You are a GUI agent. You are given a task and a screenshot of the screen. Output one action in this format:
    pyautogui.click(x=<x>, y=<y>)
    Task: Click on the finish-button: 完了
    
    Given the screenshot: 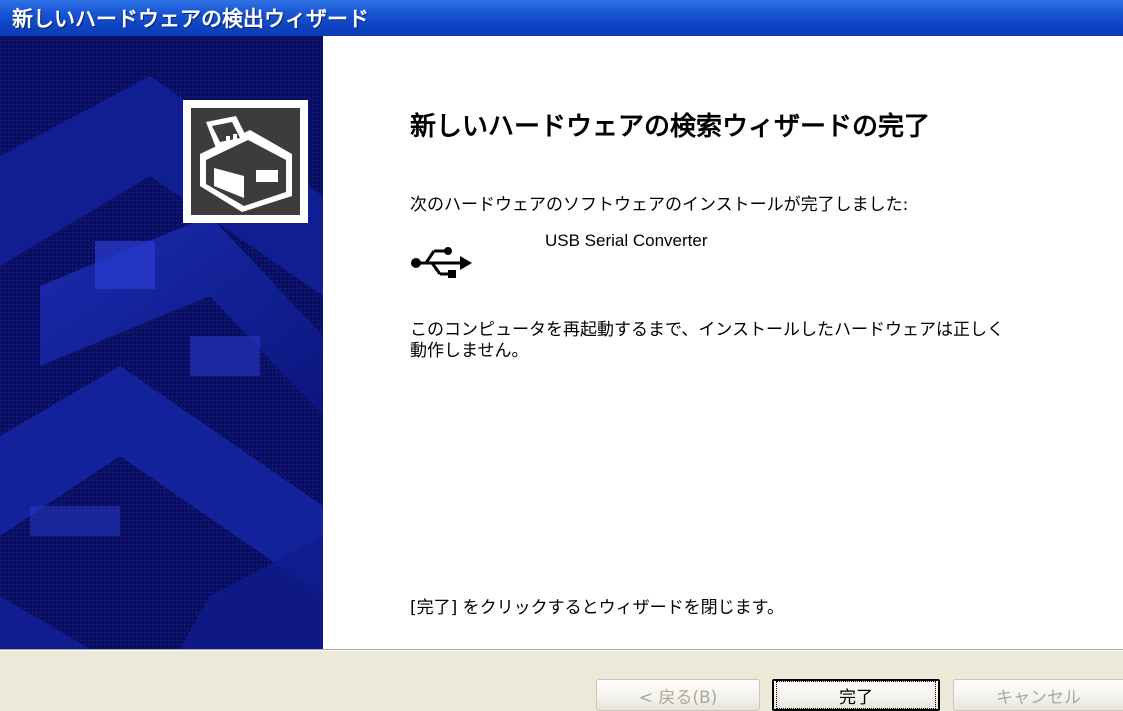 What is the action you would take?
    pyautogui.click(x=856, y=695)
    